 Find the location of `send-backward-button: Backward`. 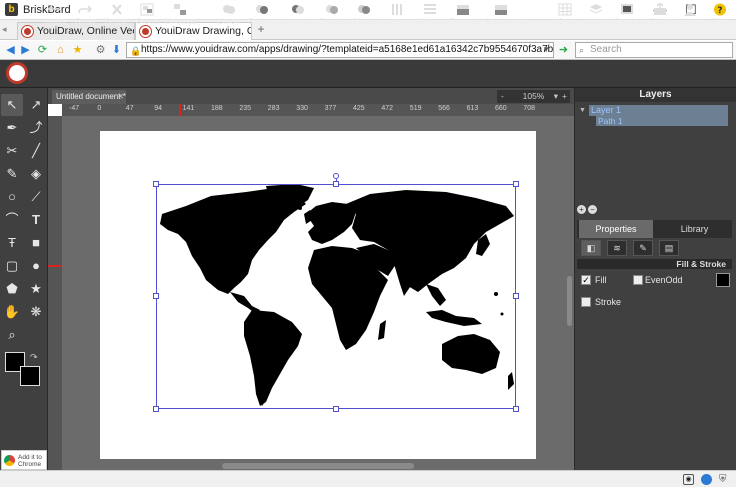

send-backward-button: Backward is located at coordinates (503, 14).